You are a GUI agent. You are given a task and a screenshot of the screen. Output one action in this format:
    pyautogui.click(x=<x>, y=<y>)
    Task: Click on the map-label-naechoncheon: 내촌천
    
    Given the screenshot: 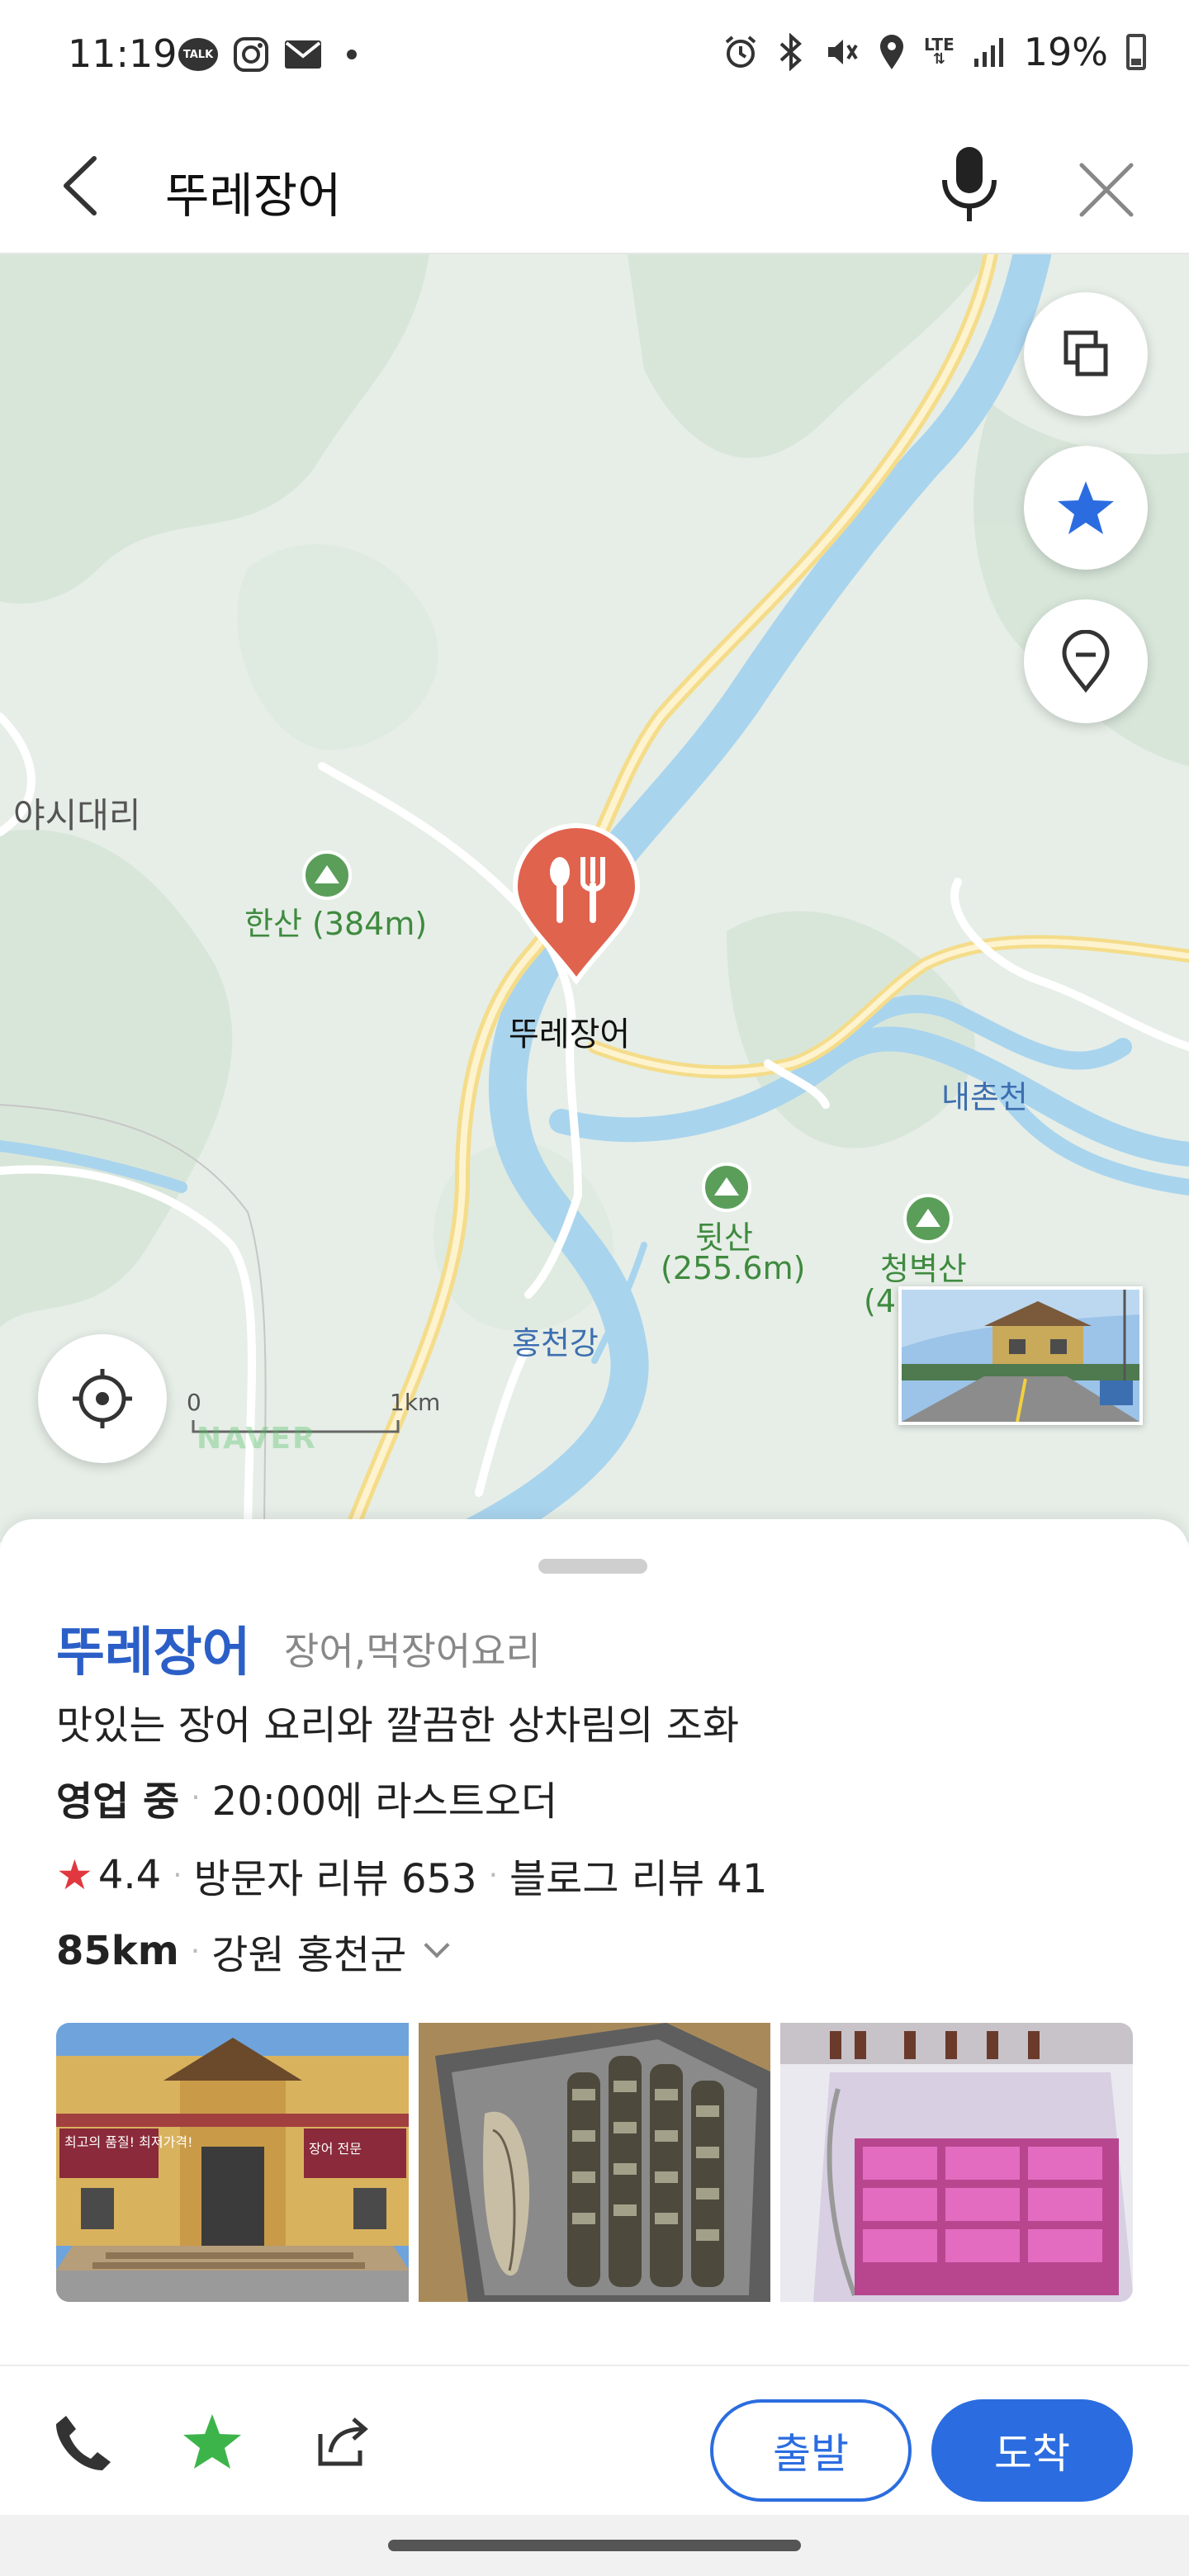 What is the action you would take?
    pyautogui.click(x=984, y=1094)
    